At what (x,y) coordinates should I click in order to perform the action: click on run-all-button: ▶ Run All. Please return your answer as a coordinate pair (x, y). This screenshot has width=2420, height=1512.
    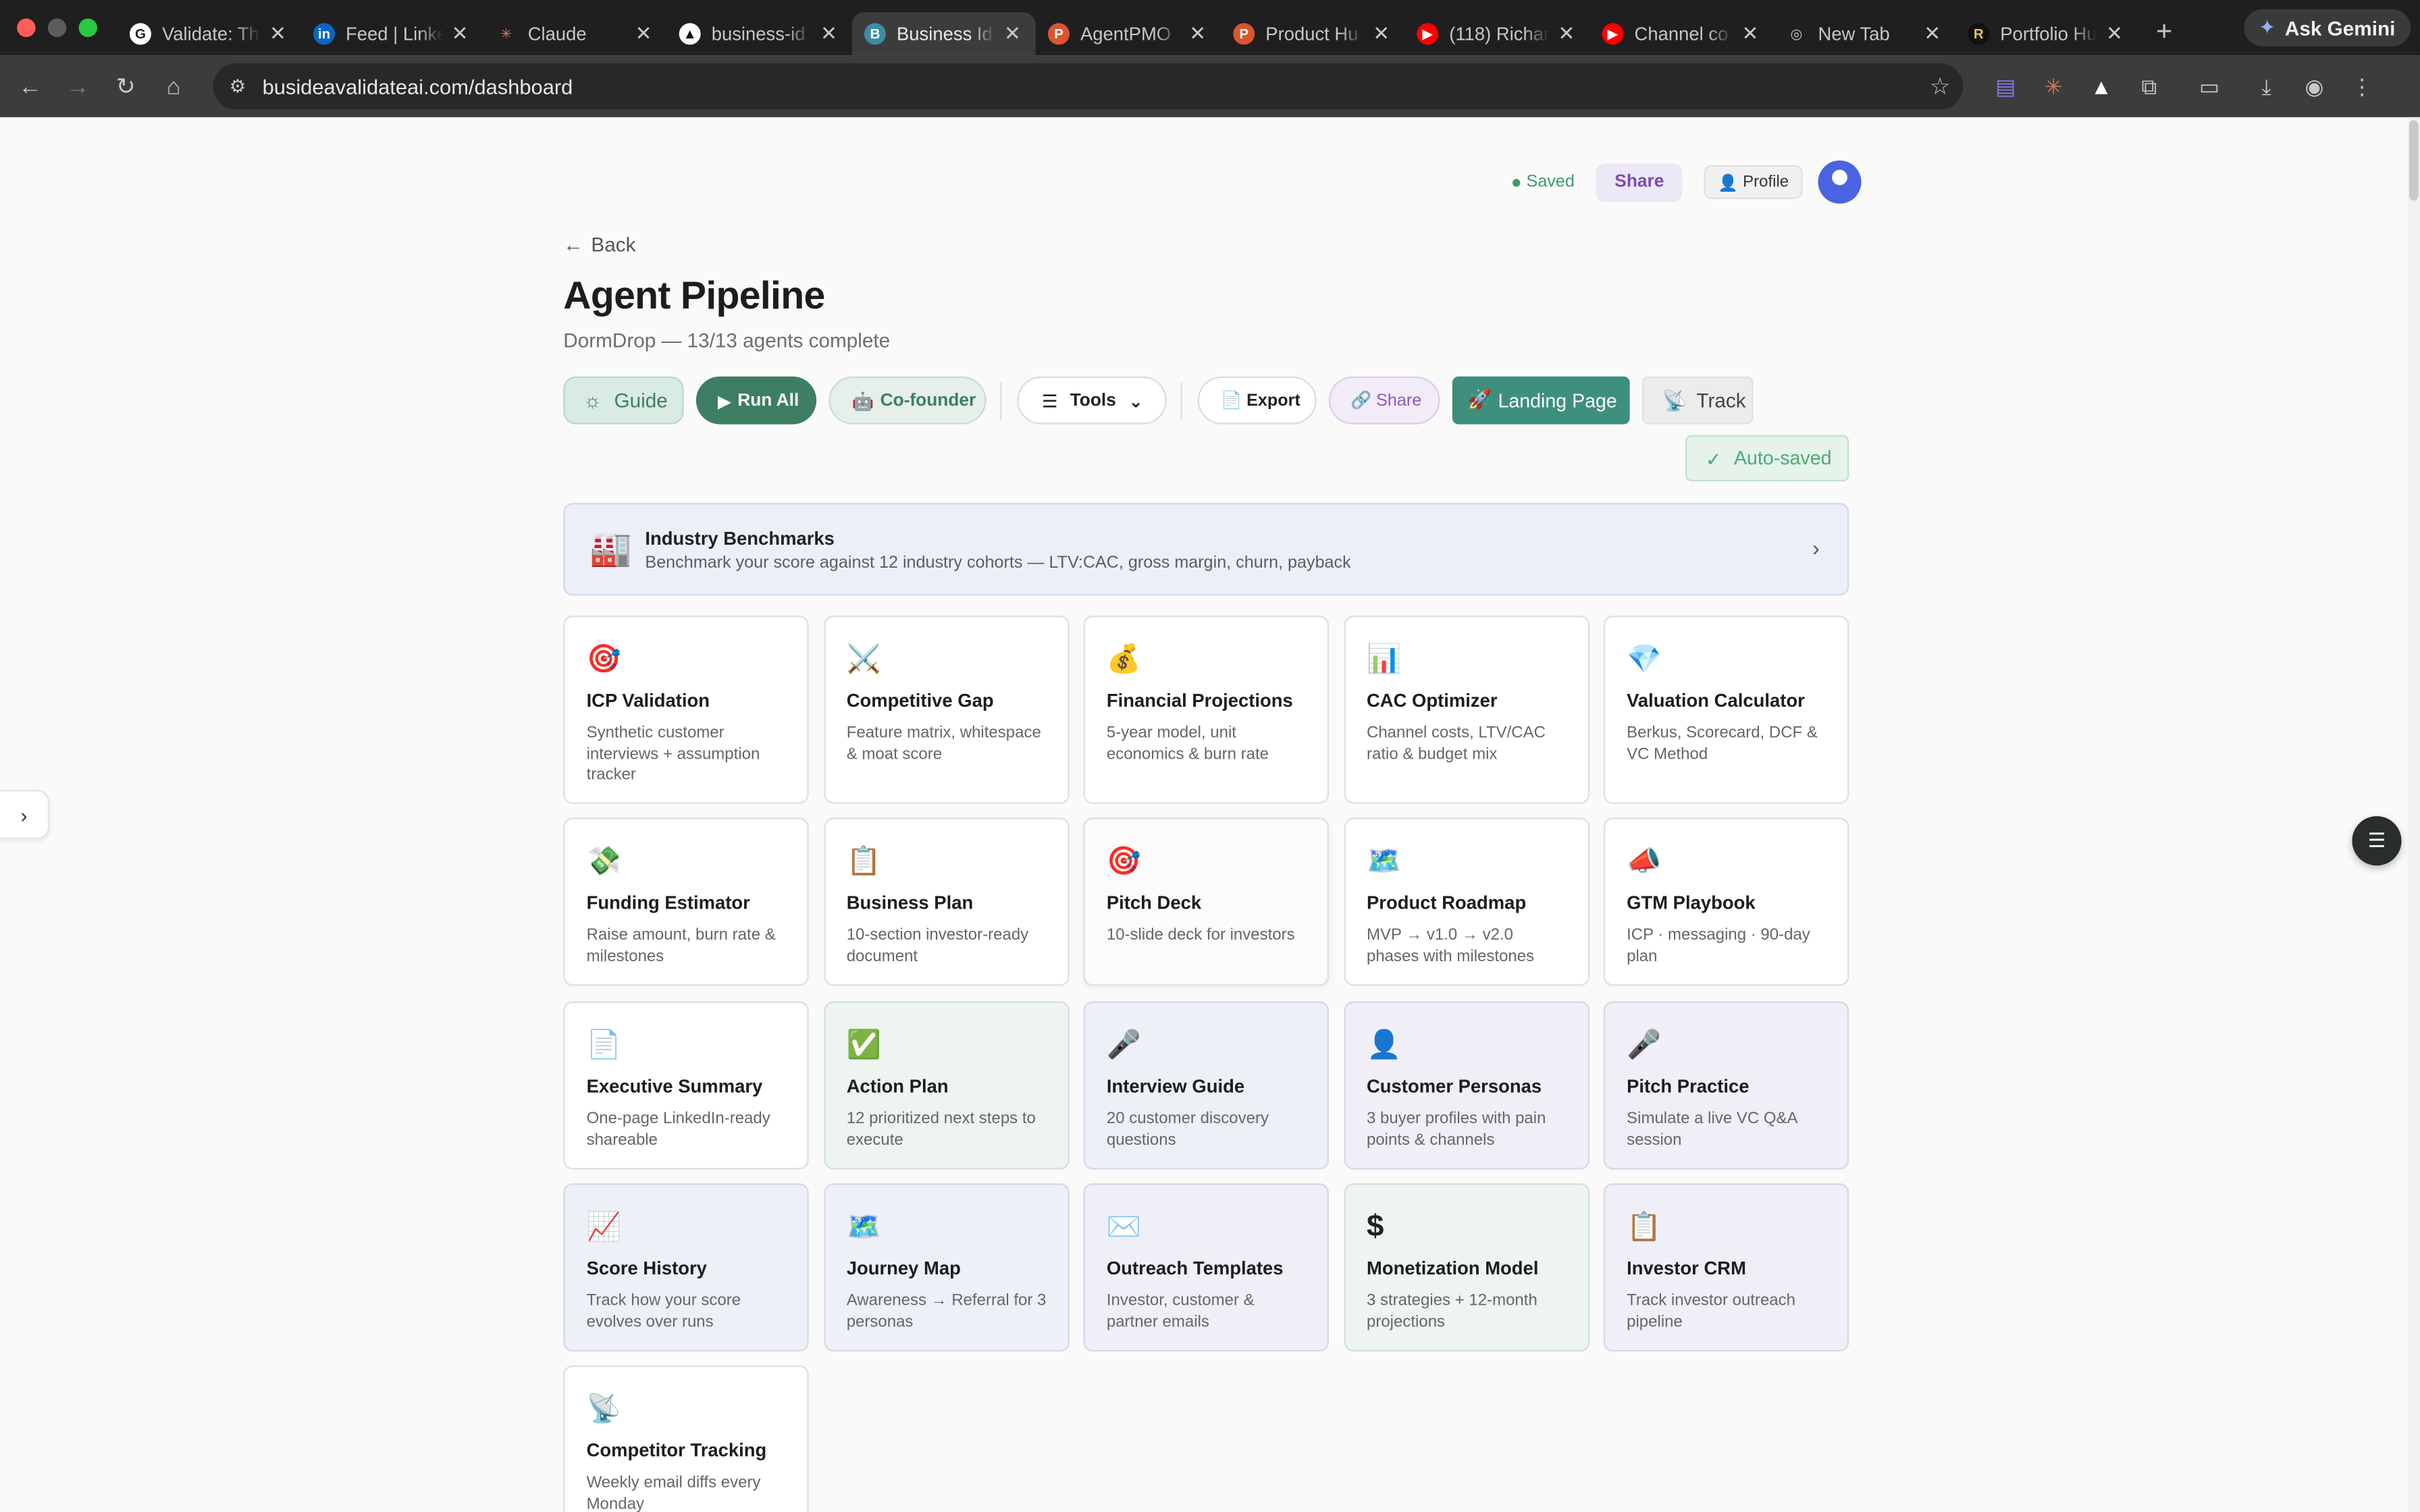
    Looking at the image, I should click on (756, 400).